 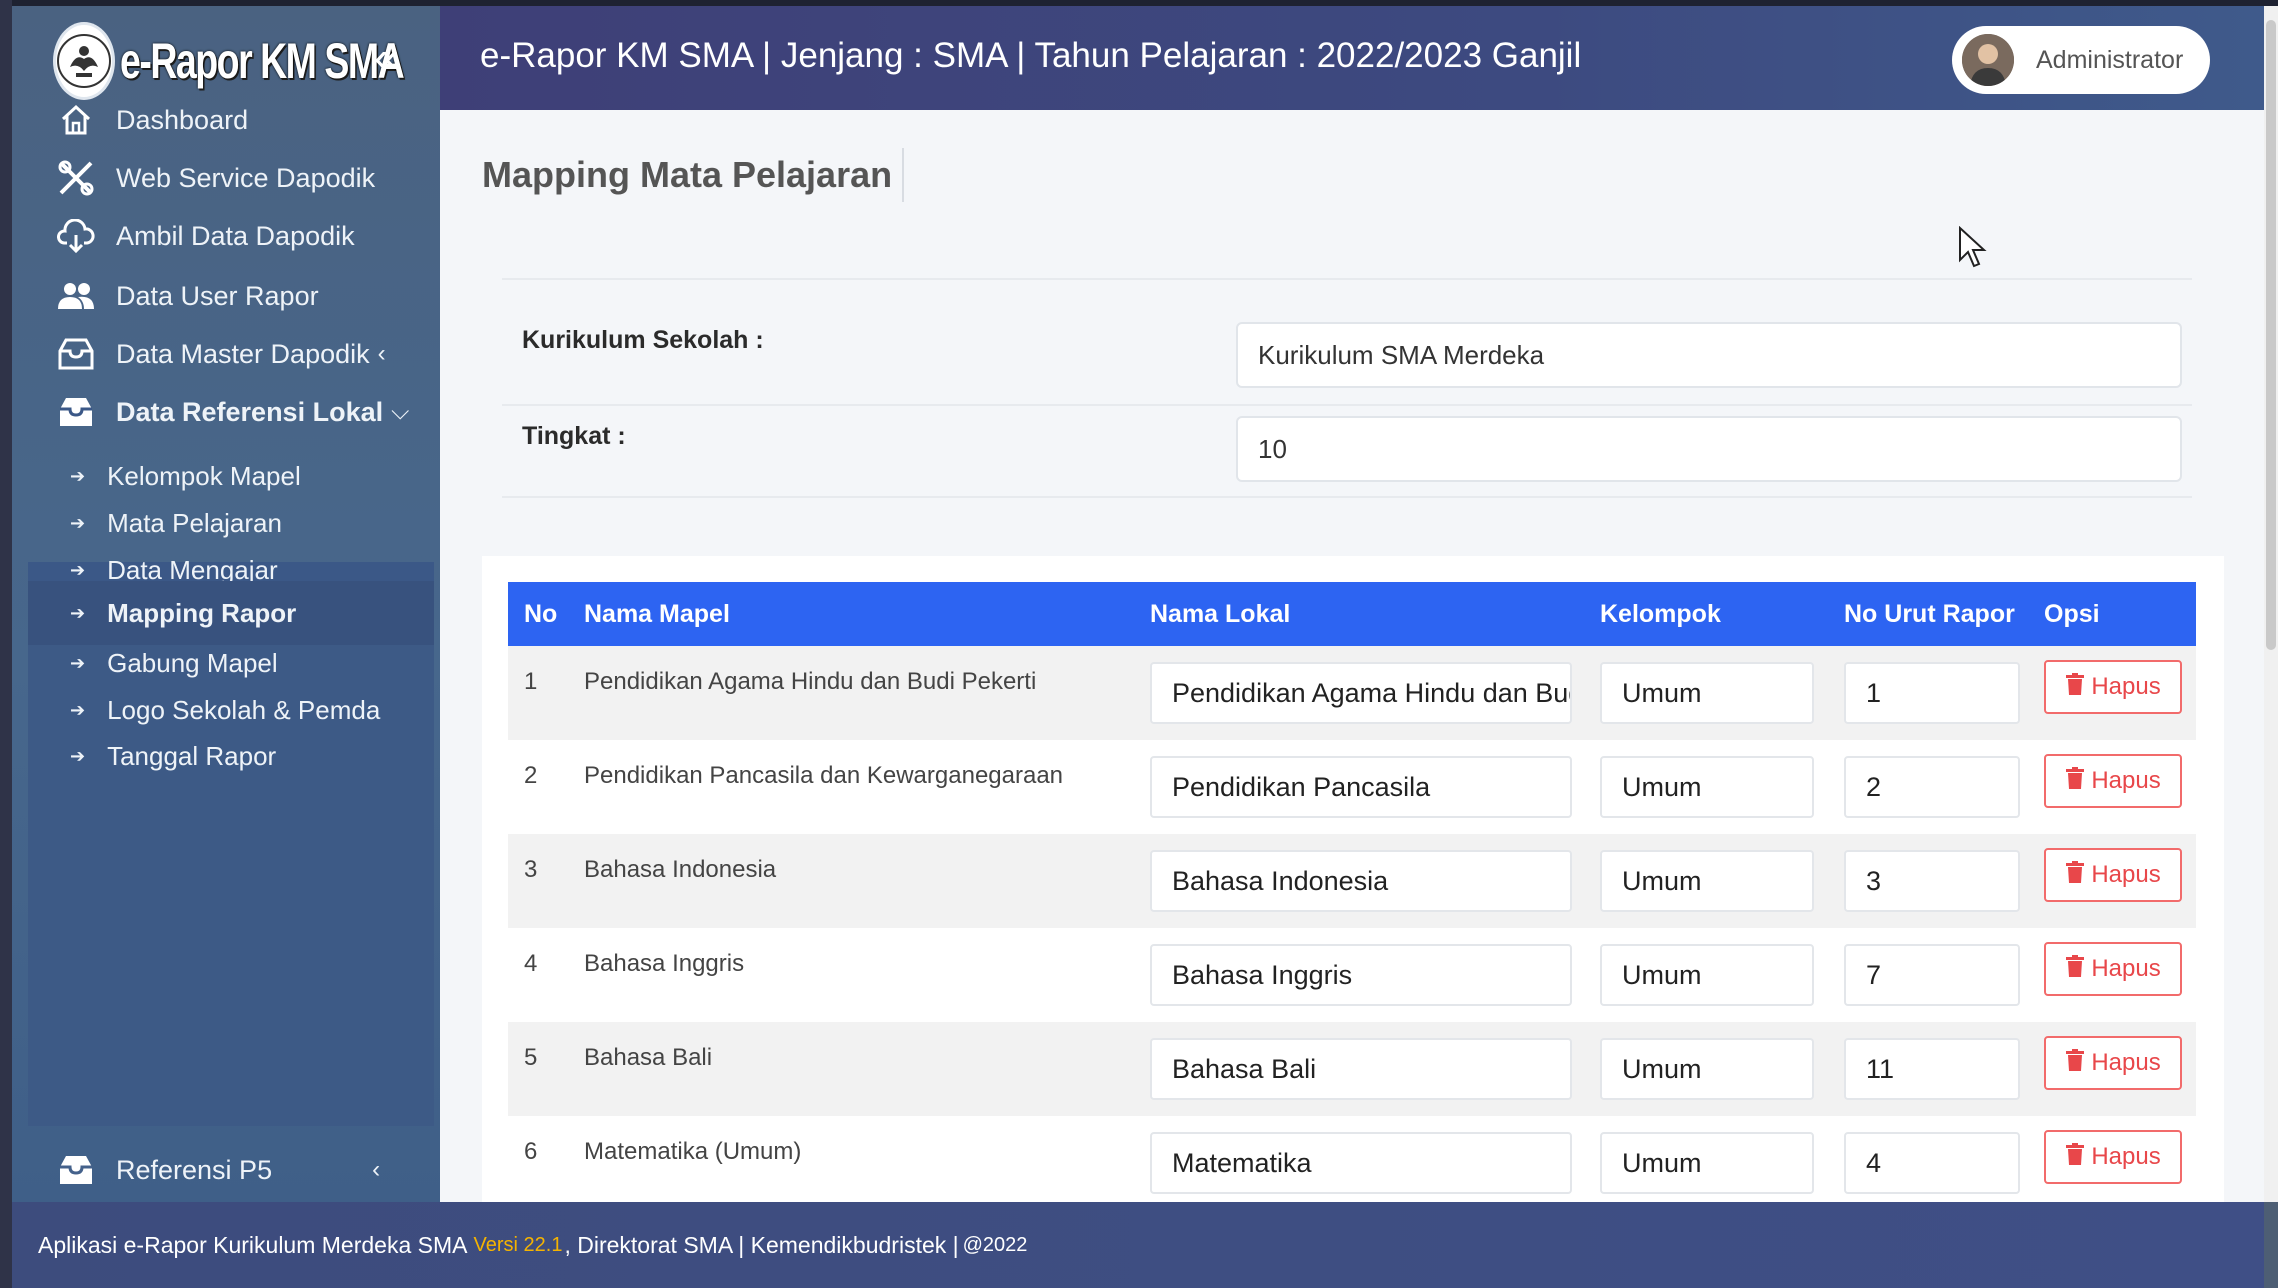 What do you see at coordinates (217, 295) in the screenshot?
I see `sidebar-item-label: Data User Rapor` at bounding box center [217, 295].